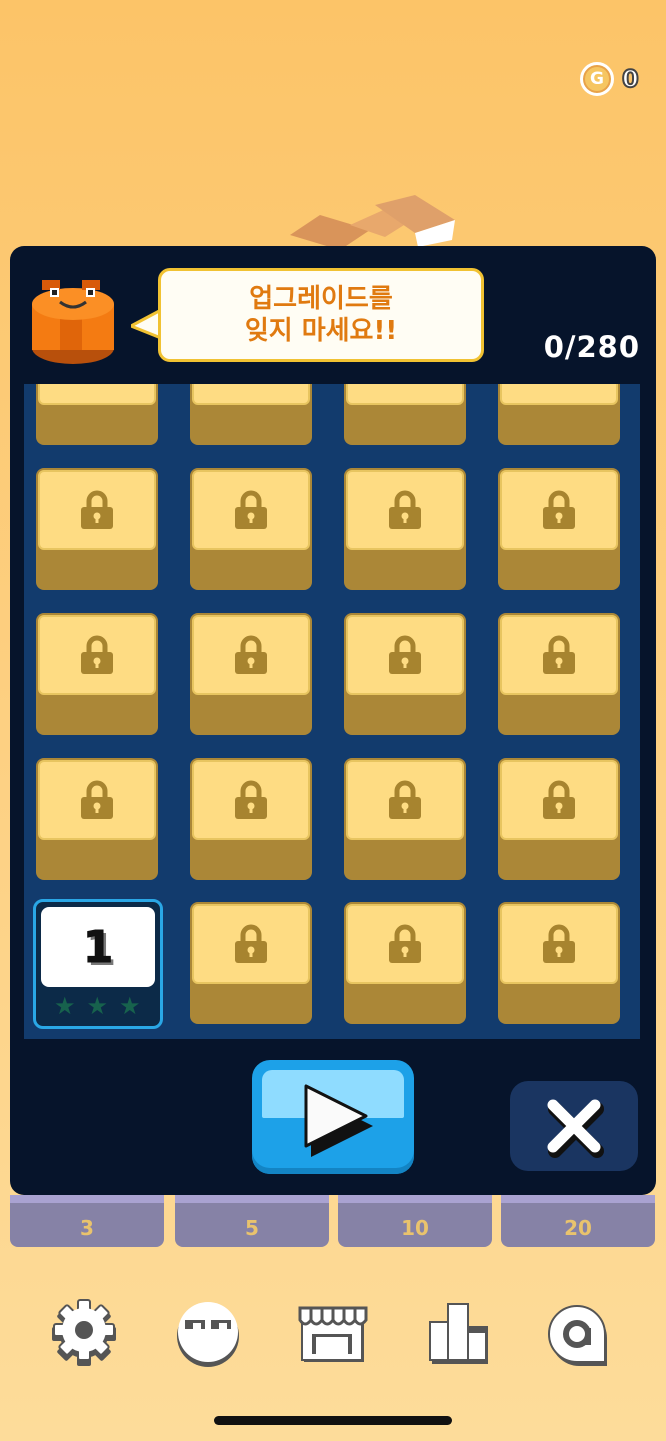  I want to click on play-button, so click(333, 1117).